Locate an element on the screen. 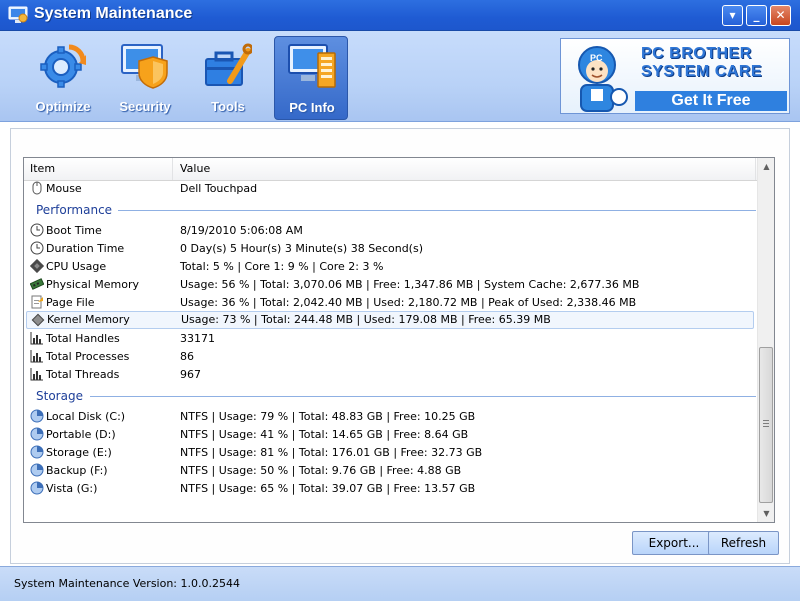 The height and width of the screenshot is (601, 800). pc-brother-banner: PC PC BROTHER SYSTEM CARE Get It Free is located at coordinates (675, 76).